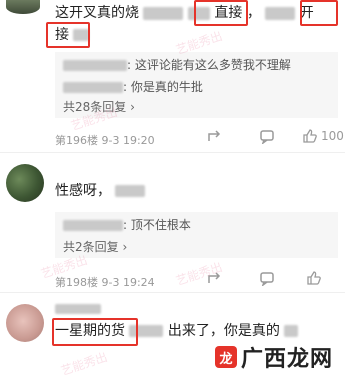 The image size is (345, 379). What do you see at coordinates (177, 64) in the screenshot?
I see `reply-item: : 这评论能有这么多赞我不理解` at bounding box center [177, 64].